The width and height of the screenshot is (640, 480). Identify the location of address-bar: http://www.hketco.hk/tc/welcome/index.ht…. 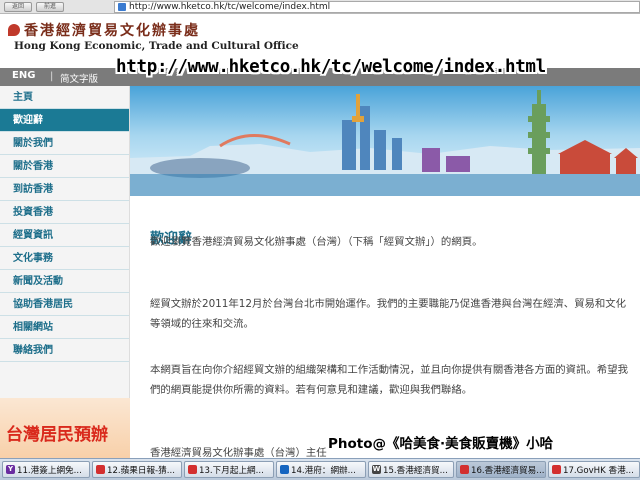
(377, 7).